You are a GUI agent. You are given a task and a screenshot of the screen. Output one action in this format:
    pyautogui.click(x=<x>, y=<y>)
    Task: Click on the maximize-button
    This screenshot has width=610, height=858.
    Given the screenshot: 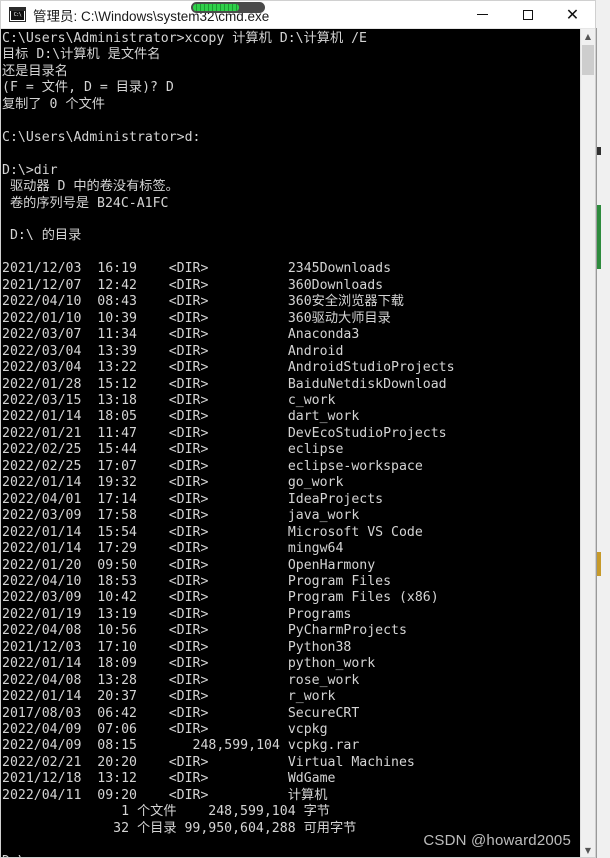 What is the action you would take?
    pyautogui.click(x=527, y=15)
    